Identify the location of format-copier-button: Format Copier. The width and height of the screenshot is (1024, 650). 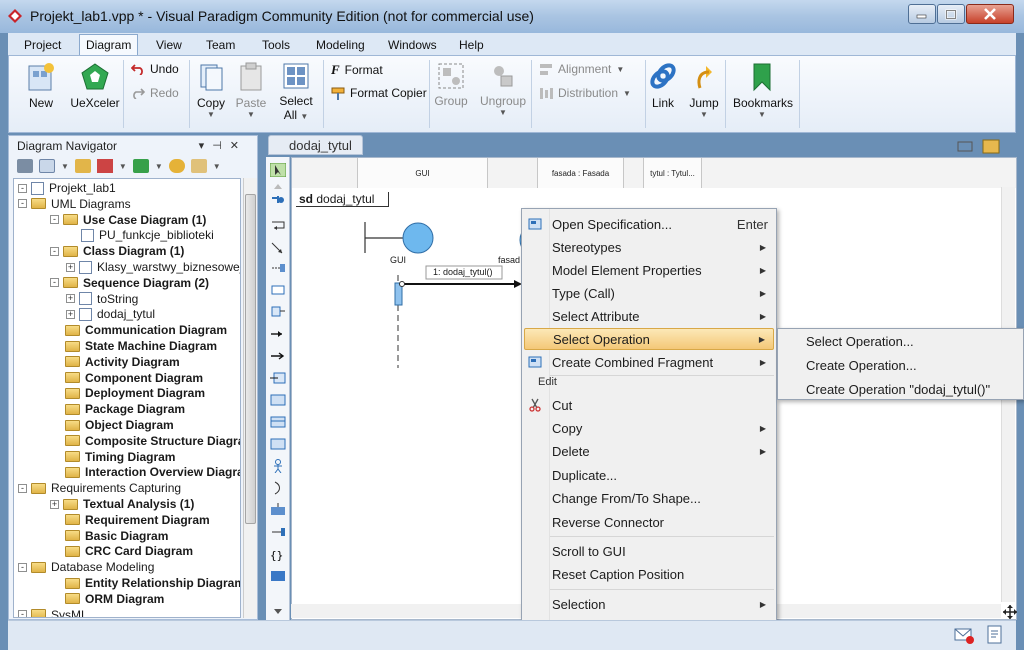
(379, 93).